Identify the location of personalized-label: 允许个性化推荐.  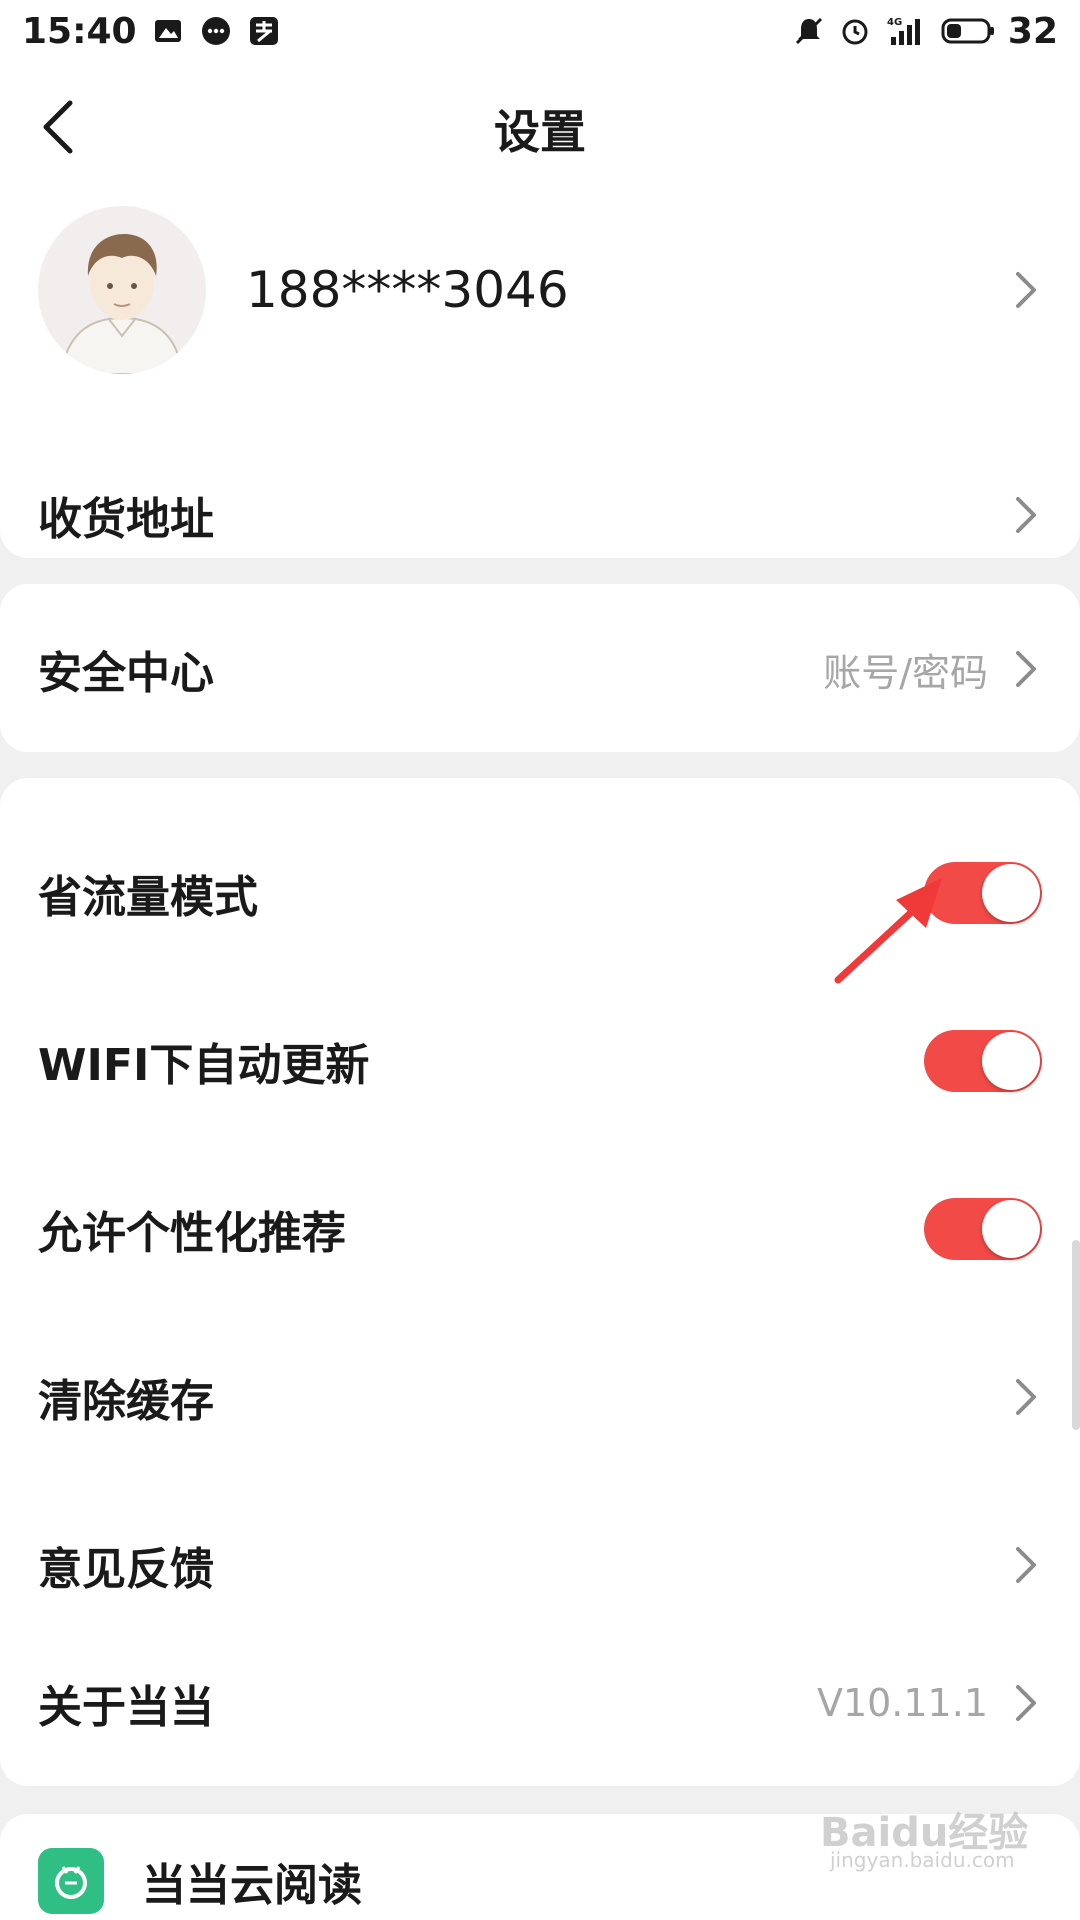
(192, 1233).